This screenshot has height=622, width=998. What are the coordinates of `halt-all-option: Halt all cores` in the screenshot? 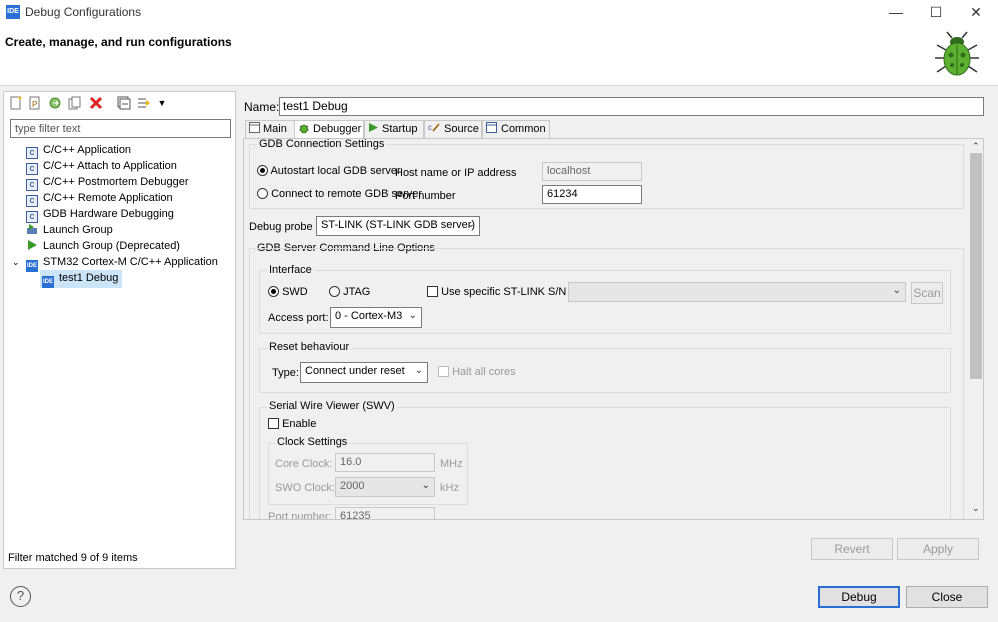 It's located at (477, 372).